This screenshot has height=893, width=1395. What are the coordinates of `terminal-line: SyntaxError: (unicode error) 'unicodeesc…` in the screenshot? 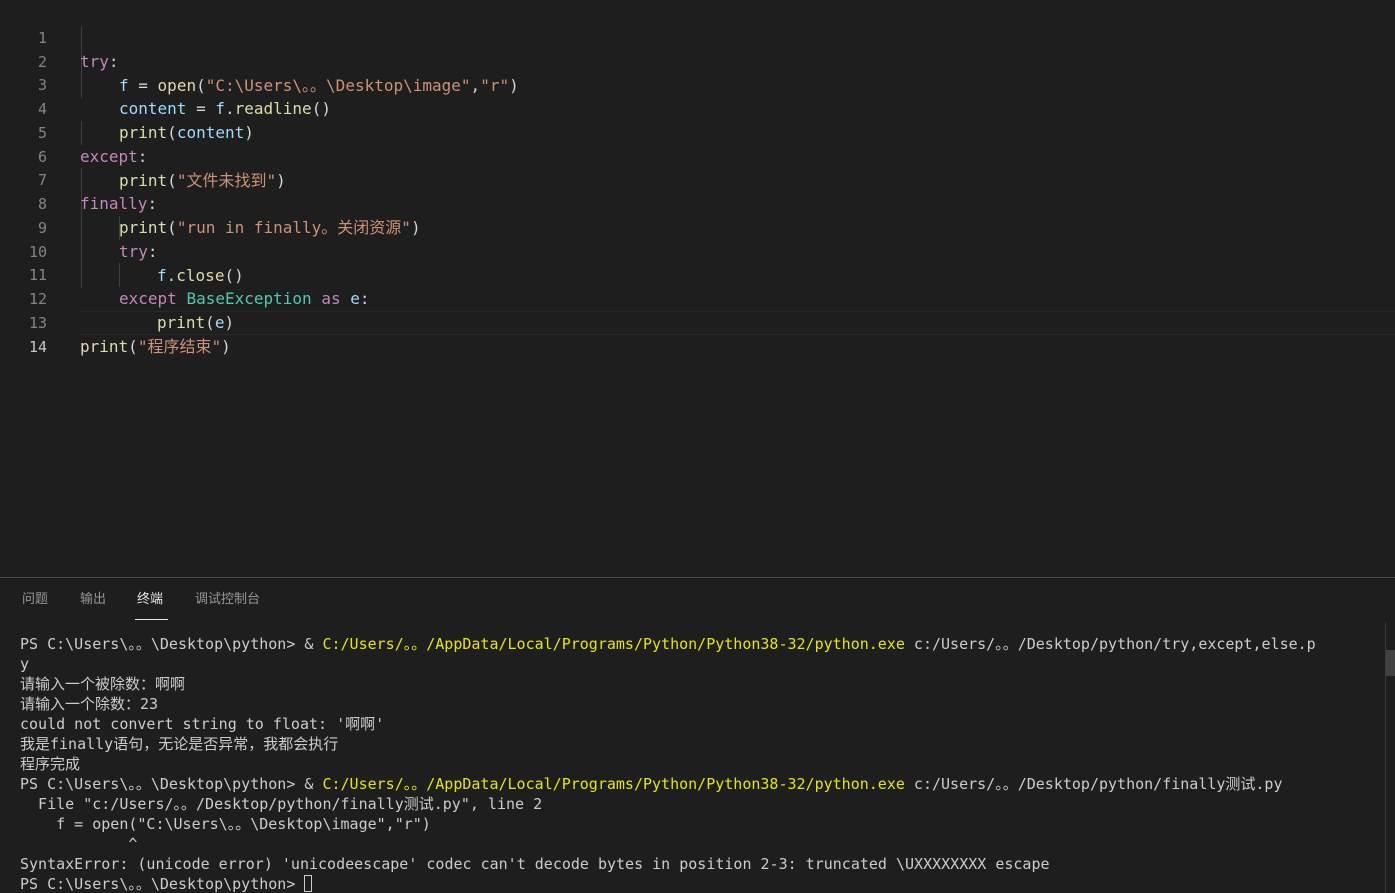 It's located at (535, 864).